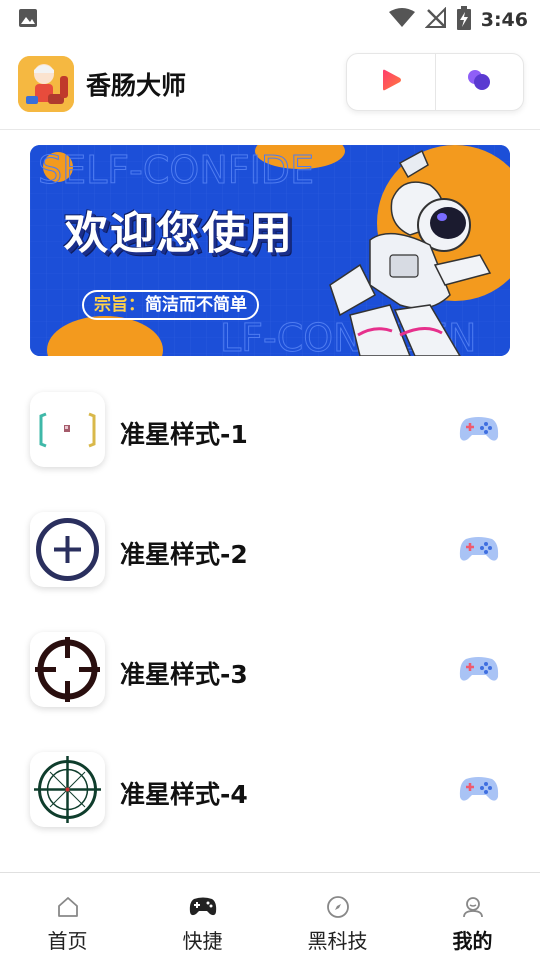  I want to click on bottom-navigation: 首页 快捷 黑科技 我的, so click(270, 916).